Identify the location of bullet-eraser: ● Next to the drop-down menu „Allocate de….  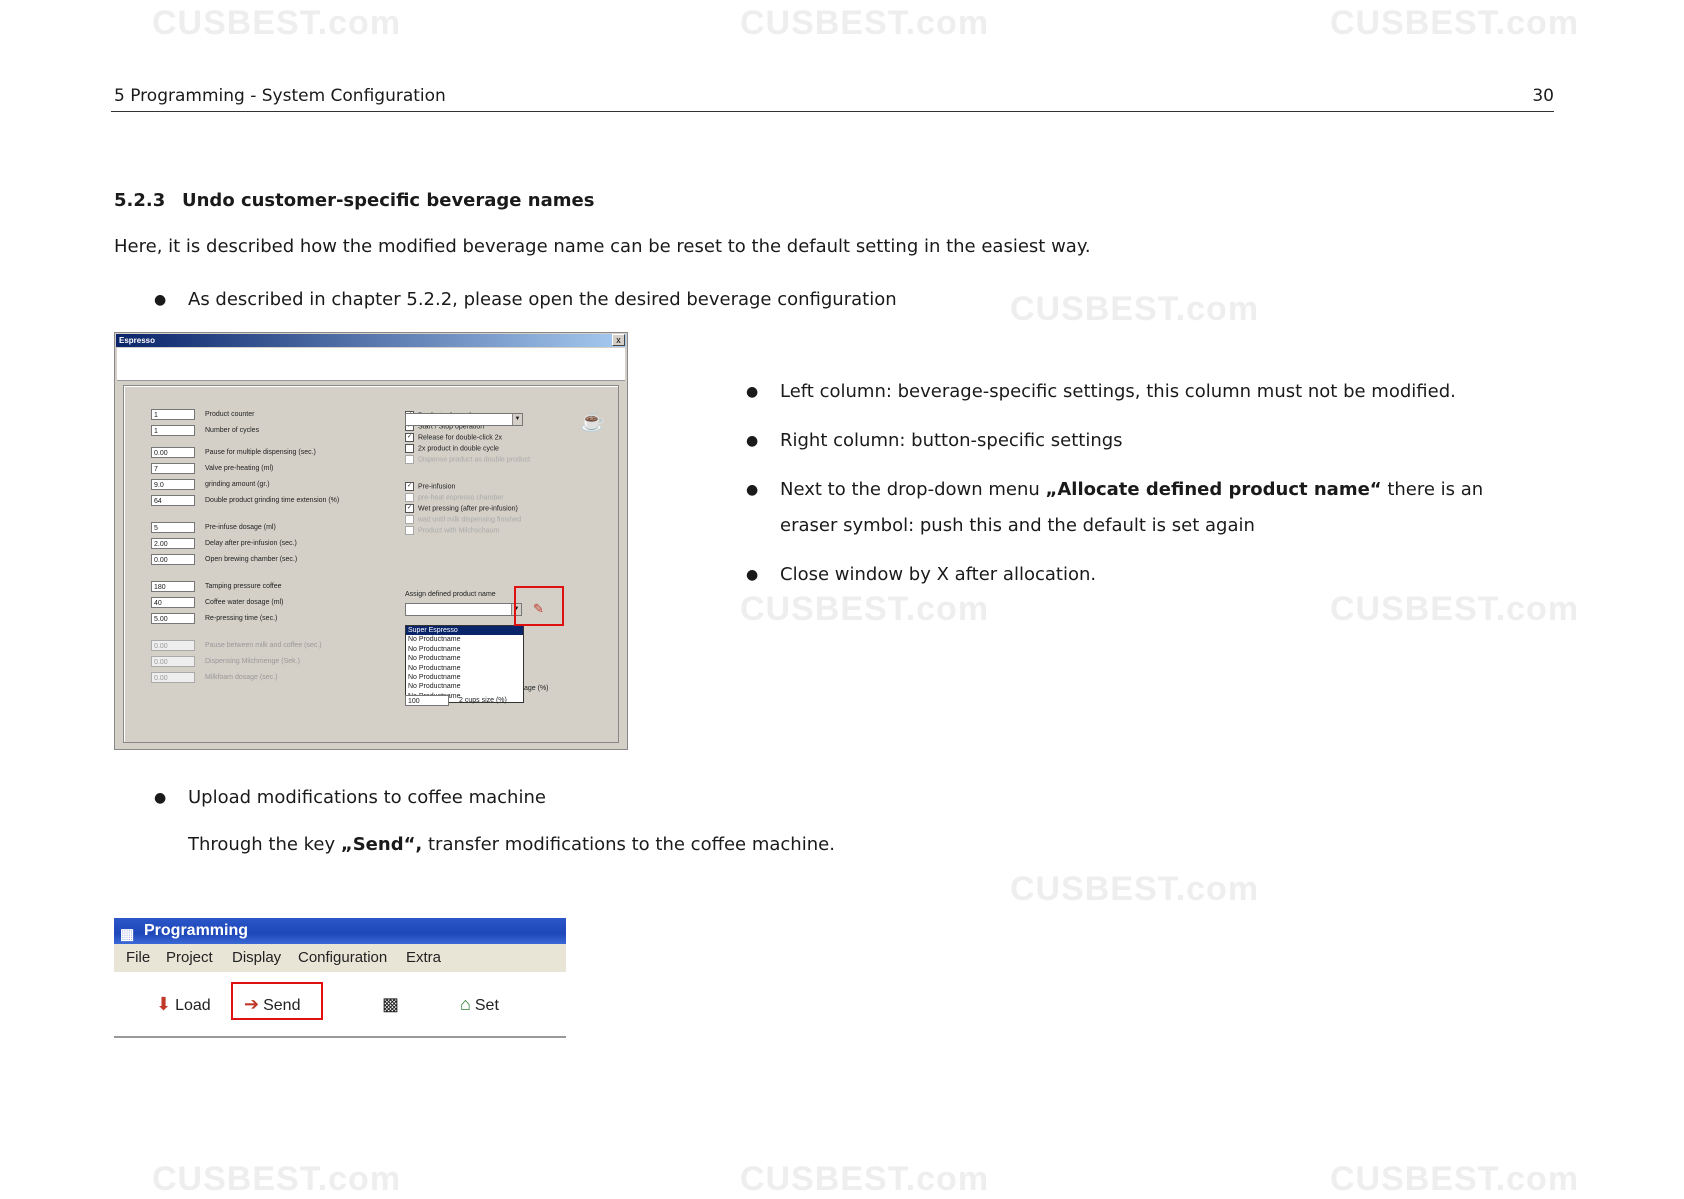
(1115, 508).